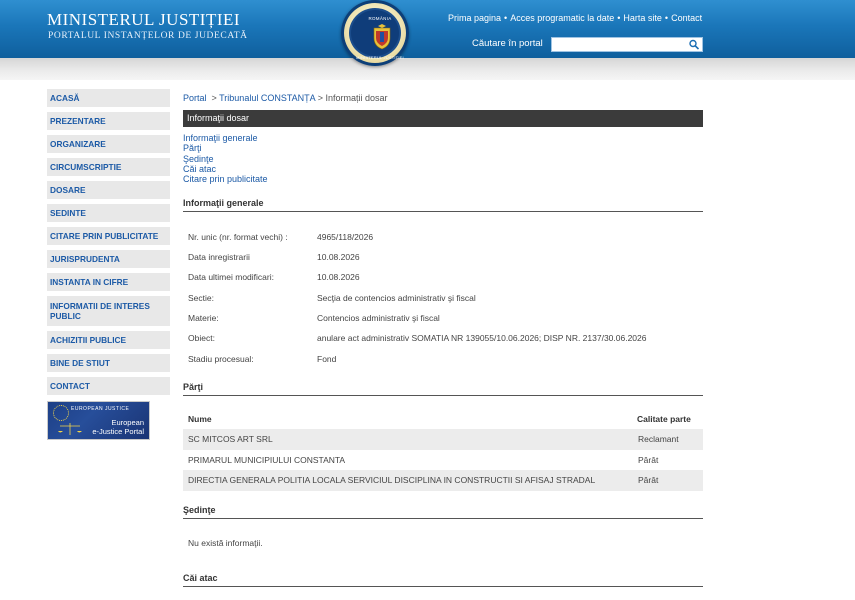 This screenshot has width=855, height=600. Describe the element at coordinates (686, 18) in the screenshot. I see `top-link-contact: Contact` at that location.